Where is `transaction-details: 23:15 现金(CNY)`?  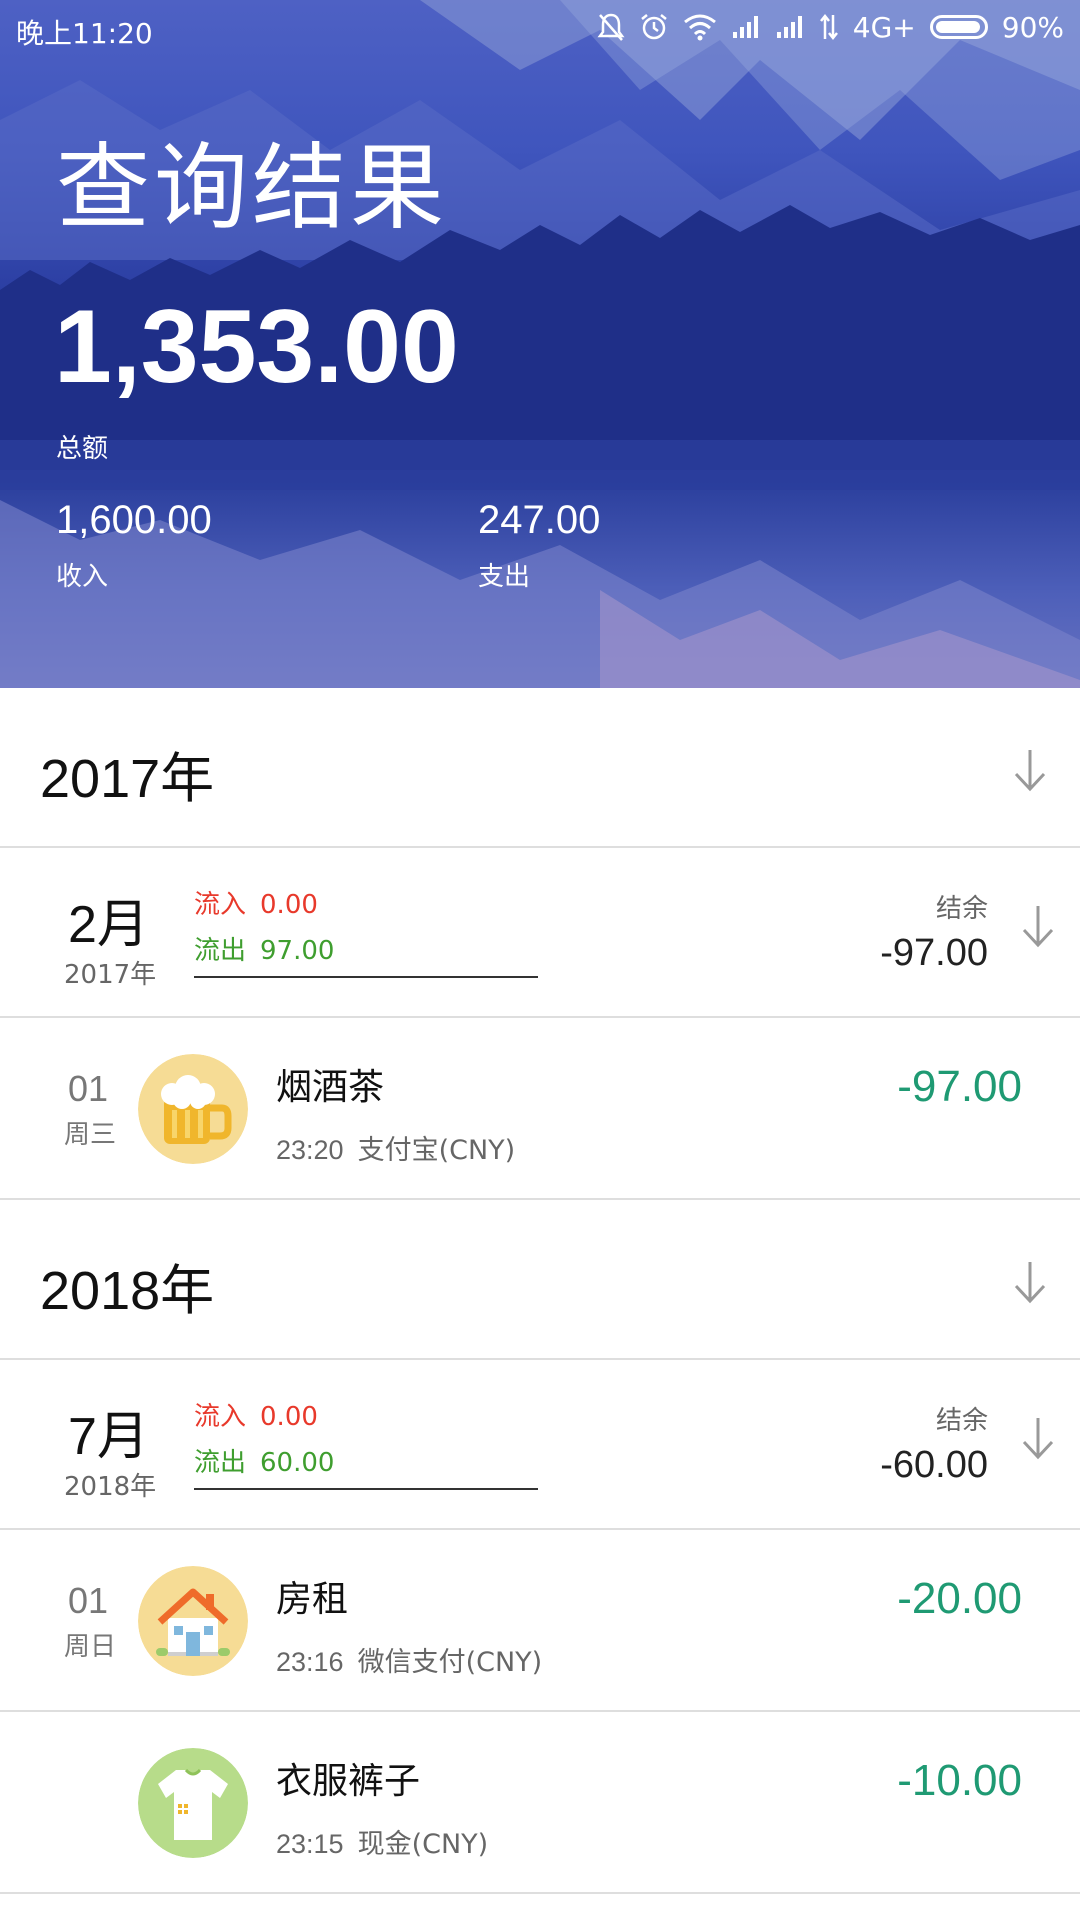
transaction-details: 23:15 现金(CNY) is located at coordinates (382, 1841).